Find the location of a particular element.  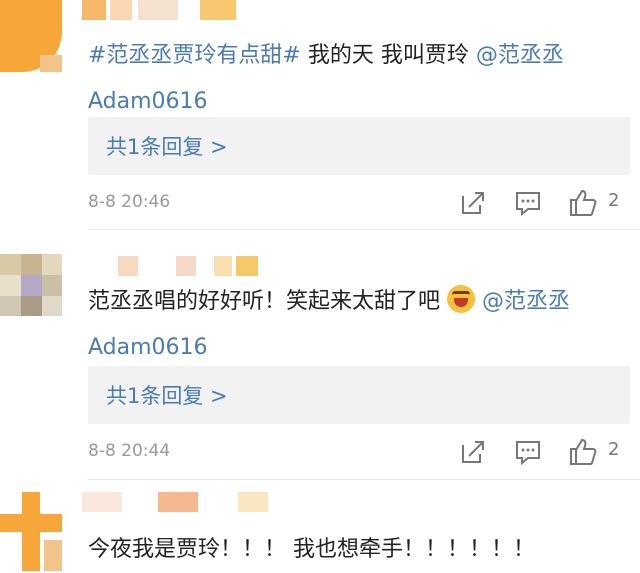

hashtag-link: #范丞丞贾玲有点甜# is located at coordinates (194, 55).